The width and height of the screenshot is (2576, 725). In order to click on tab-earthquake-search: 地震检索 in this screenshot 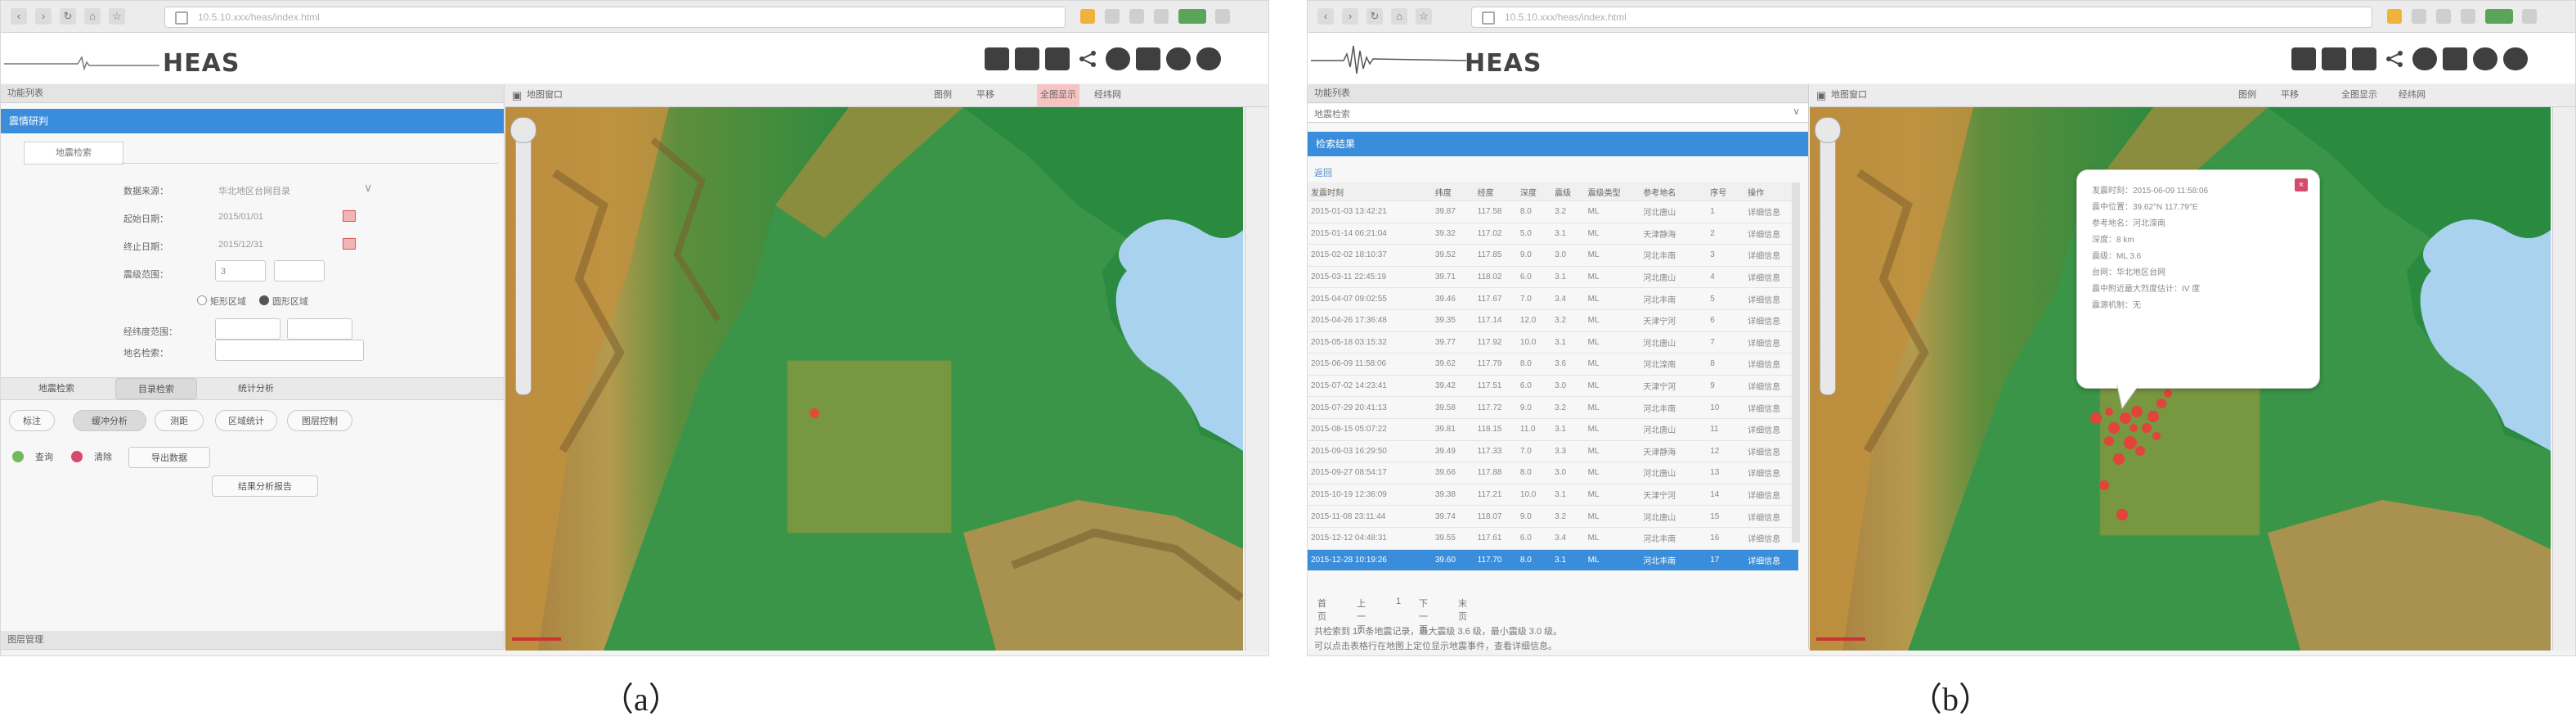, I will do `click(73, 153)`.